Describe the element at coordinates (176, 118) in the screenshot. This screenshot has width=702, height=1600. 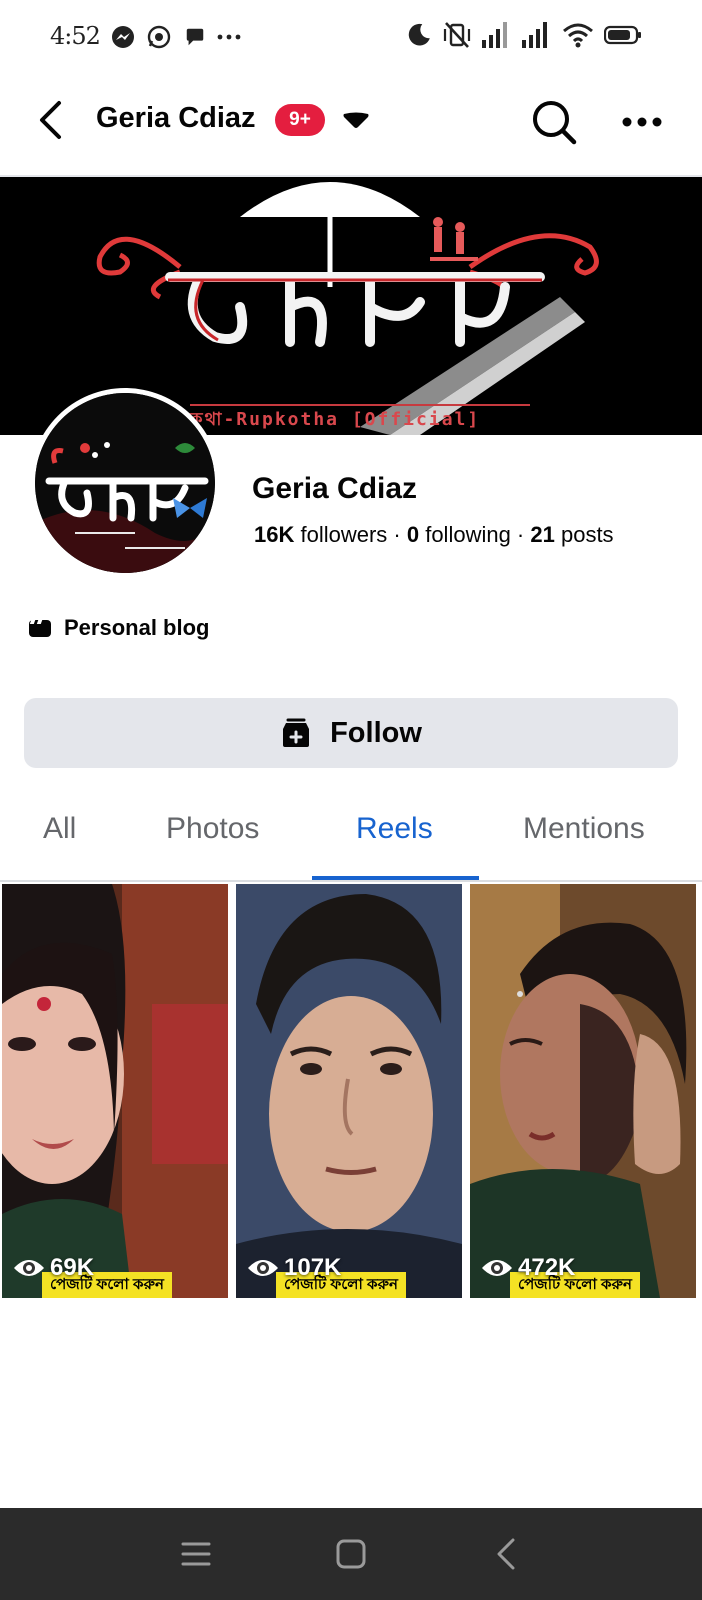
I see `page-title: Geria Cdiaz` at that location.